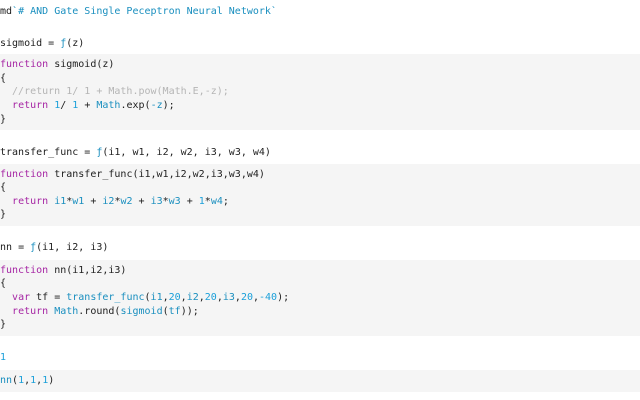 The image size is (640, 400). I want to click on output-args: (i1, w1, i2, w2, i3, w3, w4), so click(186, 152).